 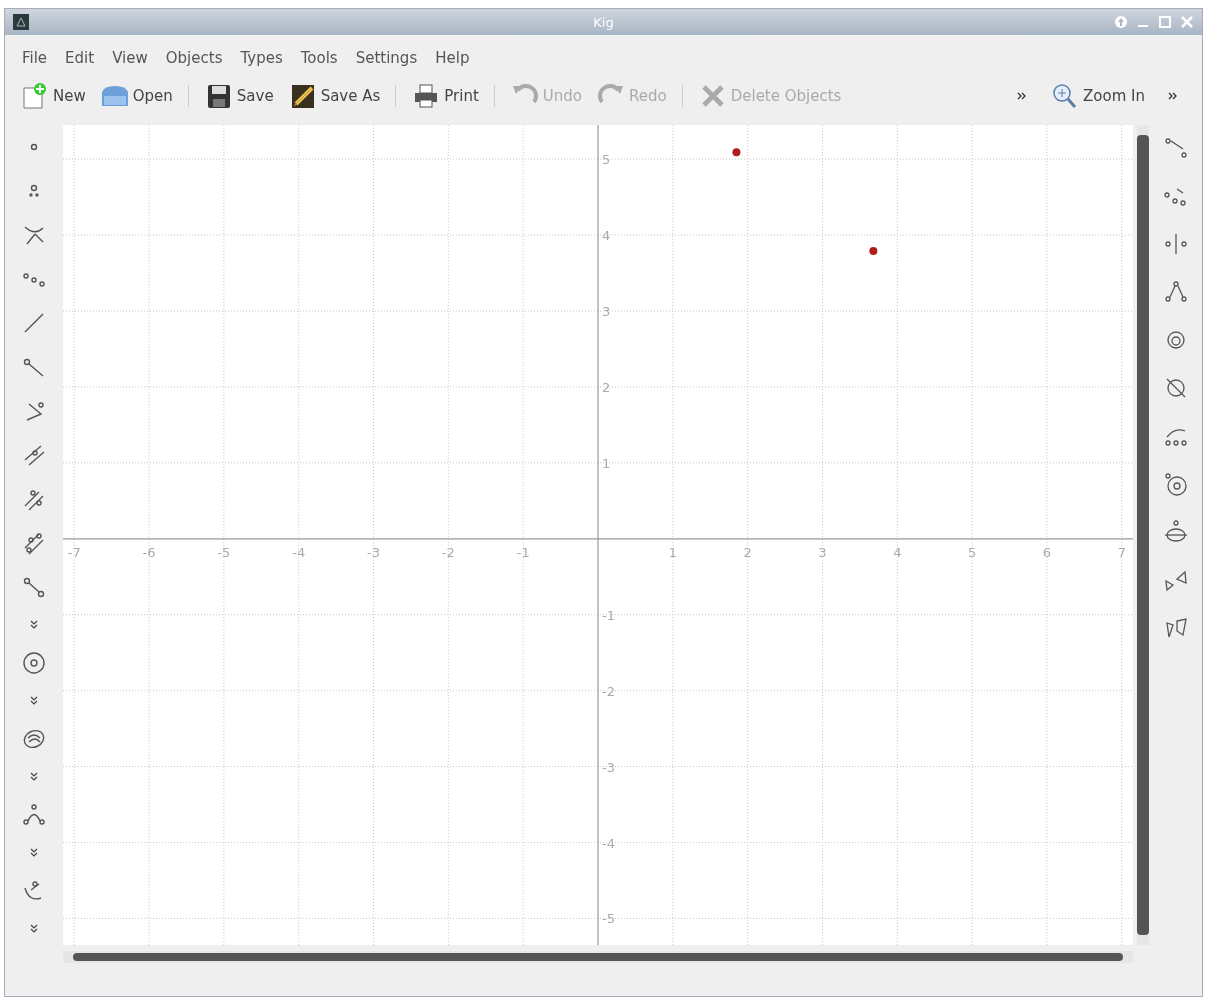 What do you see at coordinates (74, 552) in the screenshot?
I see `axis-tick-label: -7` at bounding box center [74, 552].